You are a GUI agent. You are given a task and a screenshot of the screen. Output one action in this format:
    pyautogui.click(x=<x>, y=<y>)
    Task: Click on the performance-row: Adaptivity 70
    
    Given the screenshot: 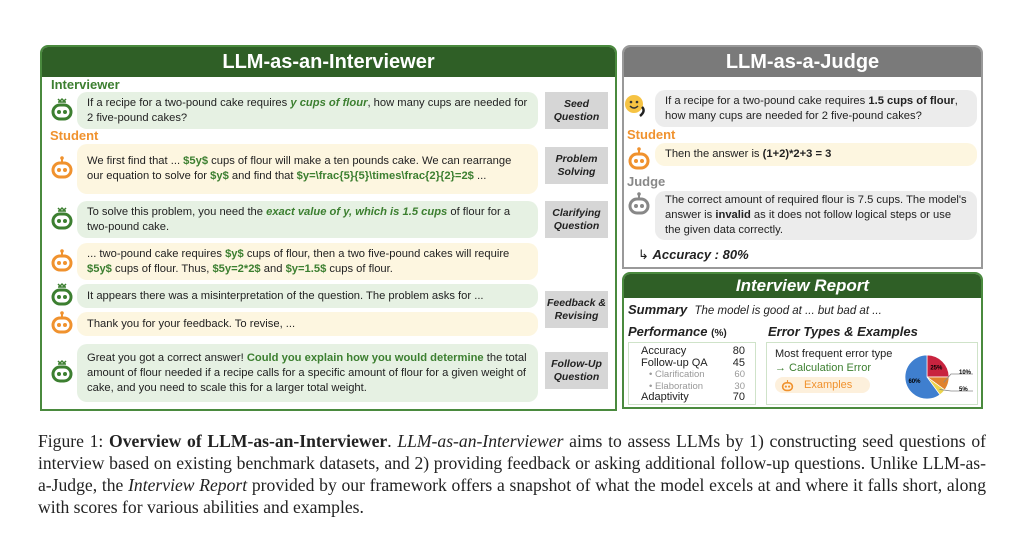 What is the action you would take?
    pyautogui.click(x=693, y=397)
    